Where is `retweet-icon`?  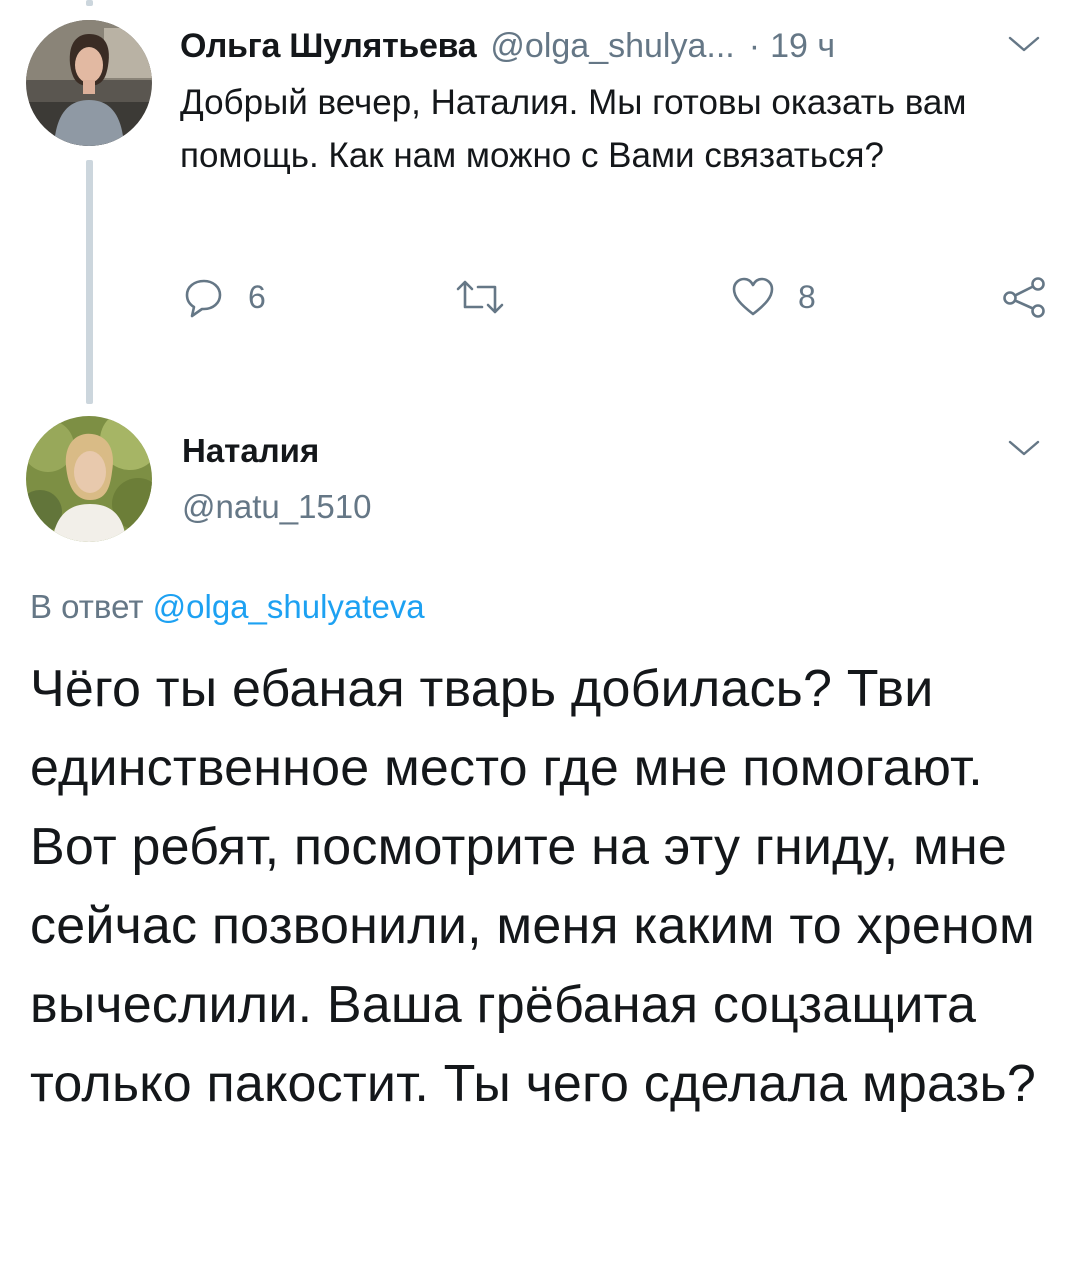 retweet-icon is located at coordinates (480, 297).